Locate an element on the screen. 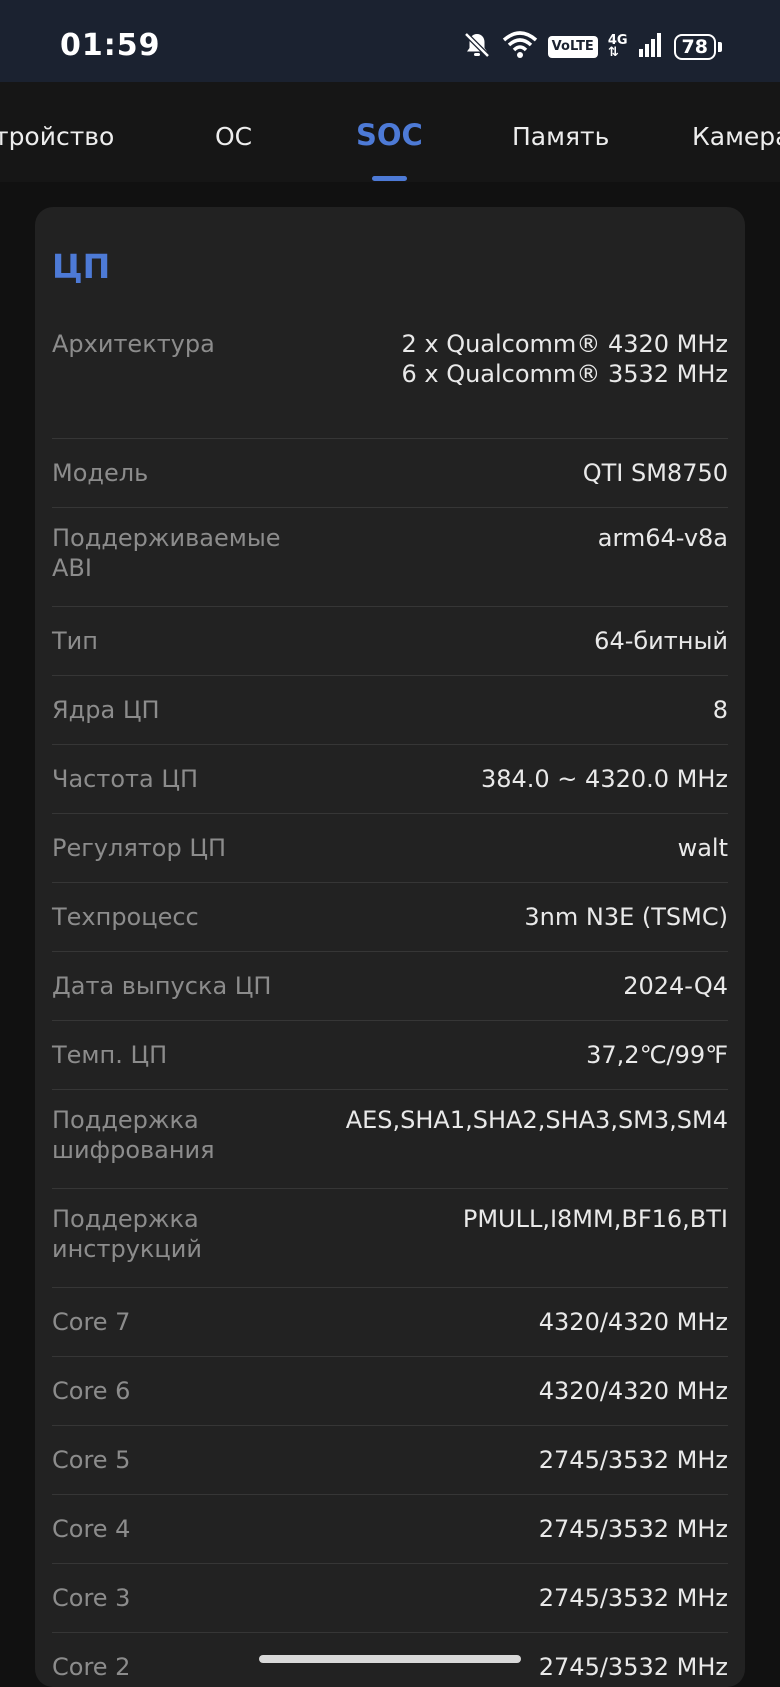 Image resolution: width=780 pixels, height=1687 pixels. info-row: Модель QTI SM8750 is located at coordinates (390, 473).